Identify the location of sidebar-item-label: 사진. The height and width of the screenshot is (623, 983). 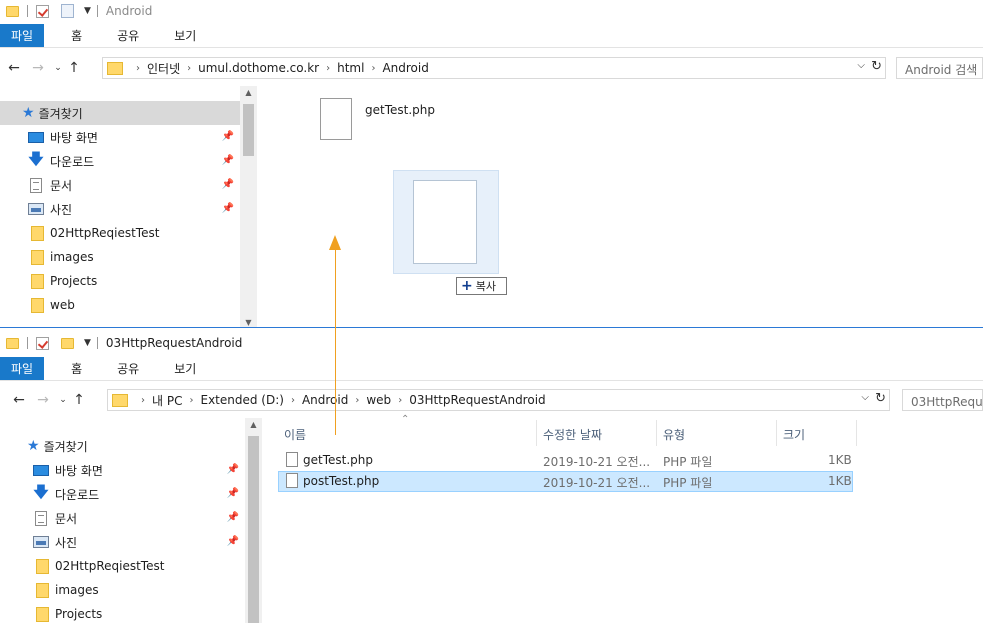
(61, 209).